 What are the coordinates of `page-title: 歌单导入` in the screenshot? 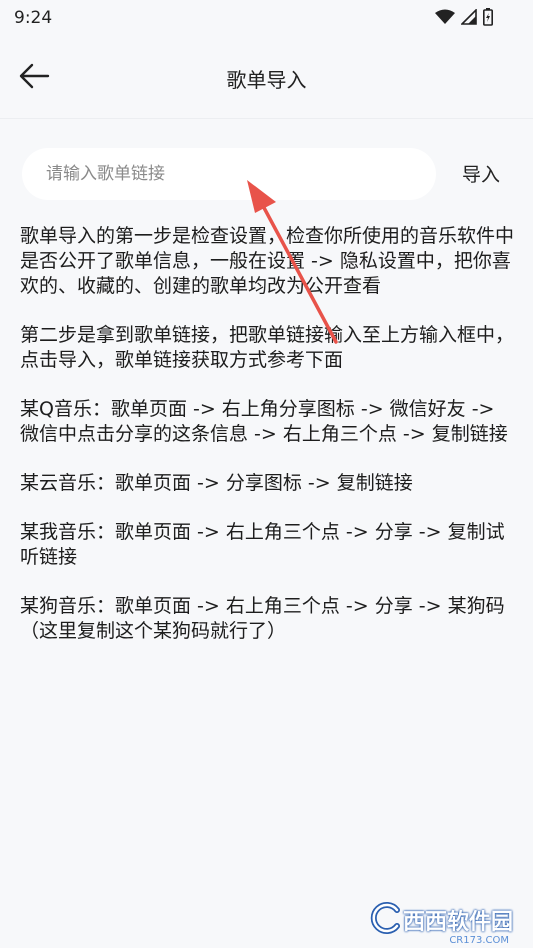 It's located at (266, 80).